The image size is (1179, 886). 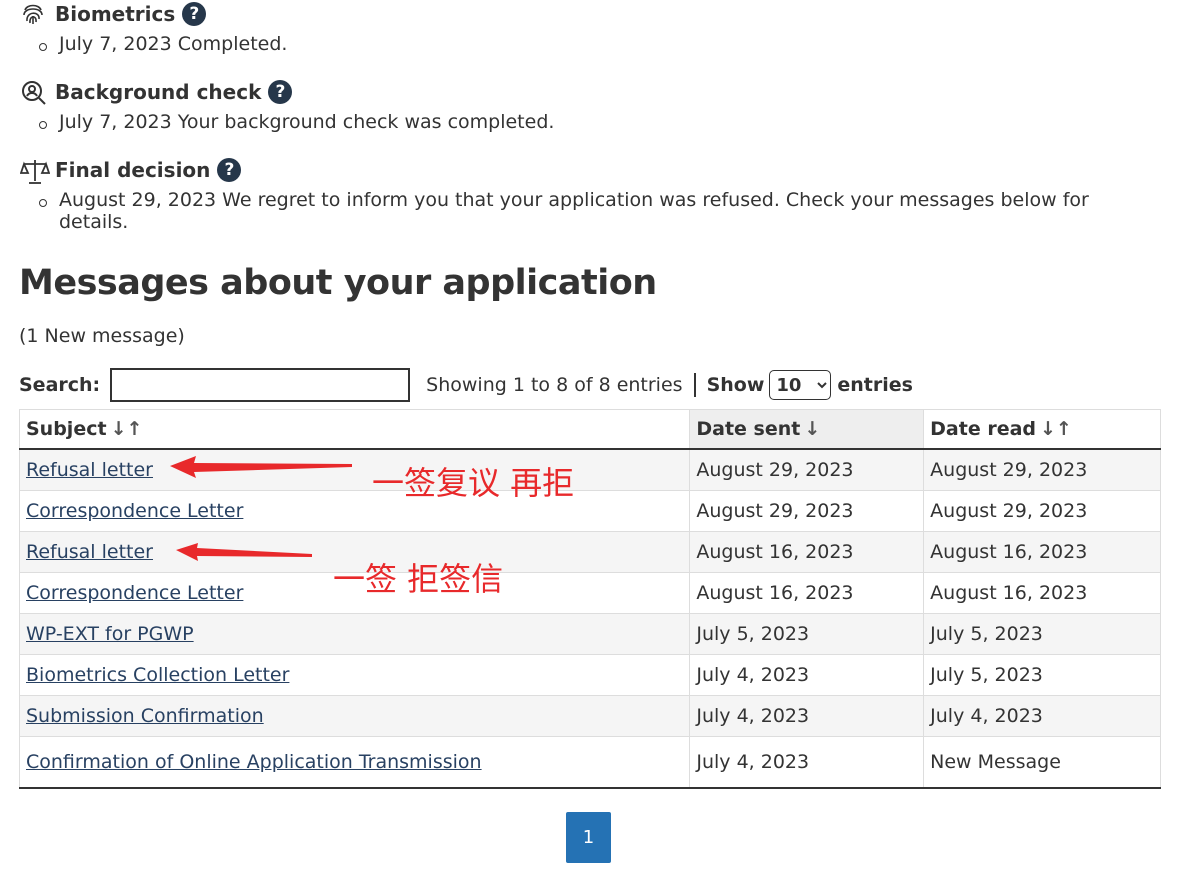 I want to click on subject-cell: Correspondence Letter, so click(x=354, y=511).